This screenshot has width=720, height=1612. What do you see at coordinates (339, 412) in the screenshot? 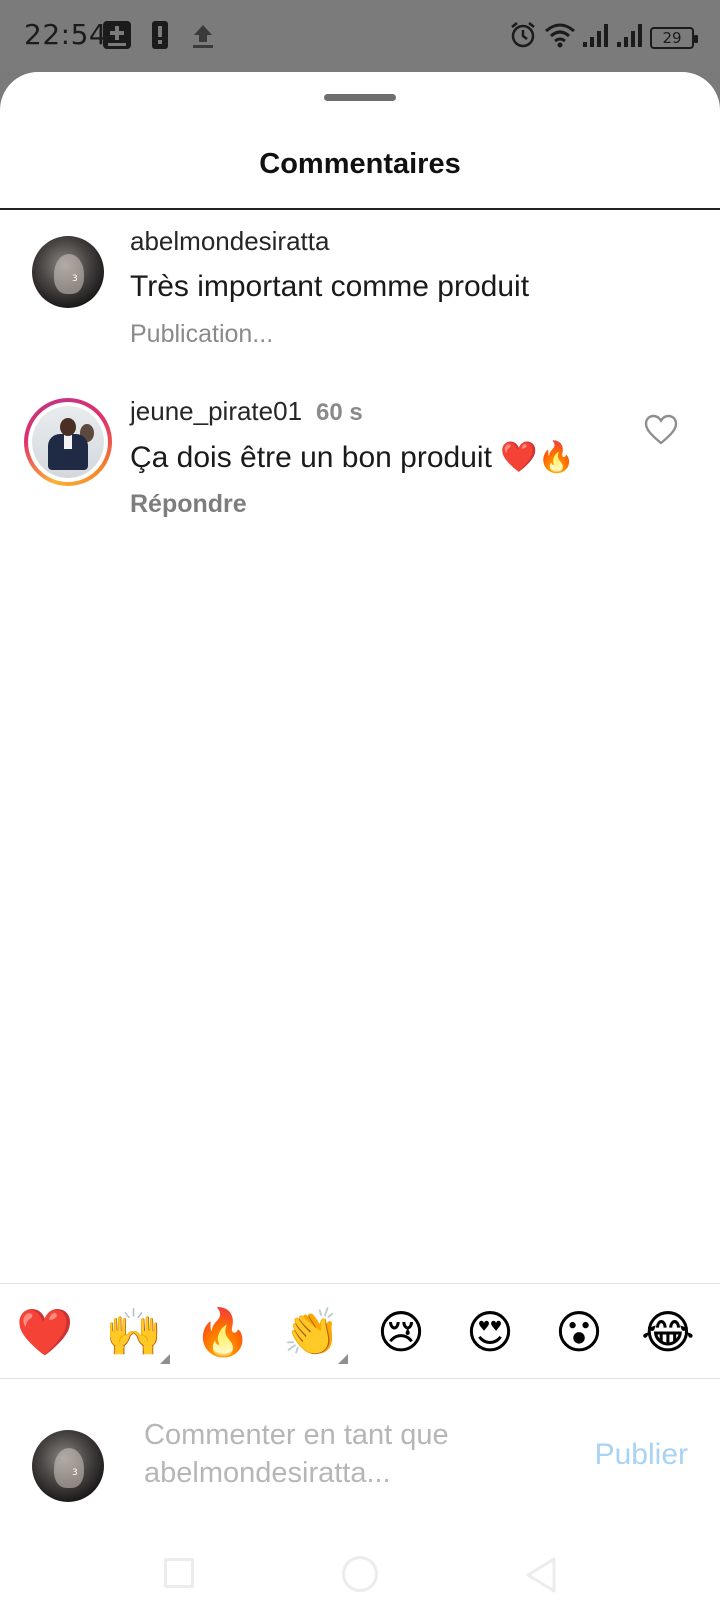
I see `comment-time: 60 s` at bounding box center [339, 412].